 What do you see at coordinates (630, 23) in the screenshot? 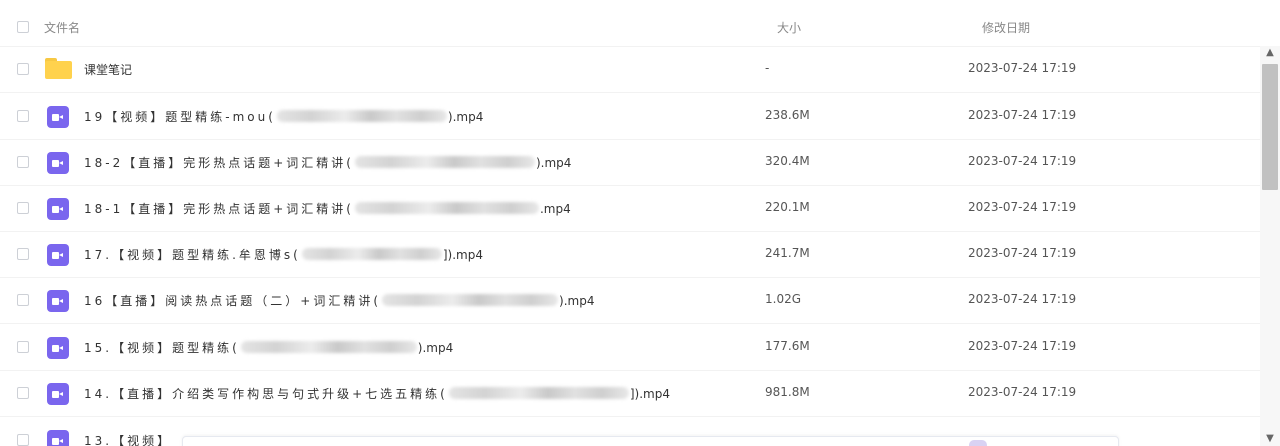
I see `file-list-header: 文件名 大小 修改日期` at bounding box center [630, 23].